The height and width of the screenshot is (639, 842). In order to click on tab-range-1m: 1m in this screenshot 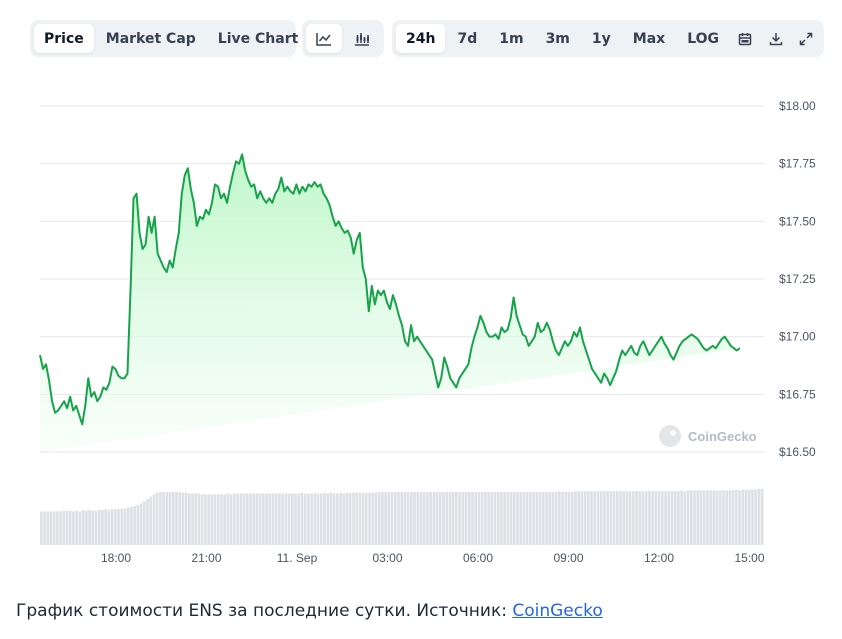, I will do `click(511, 38)`.